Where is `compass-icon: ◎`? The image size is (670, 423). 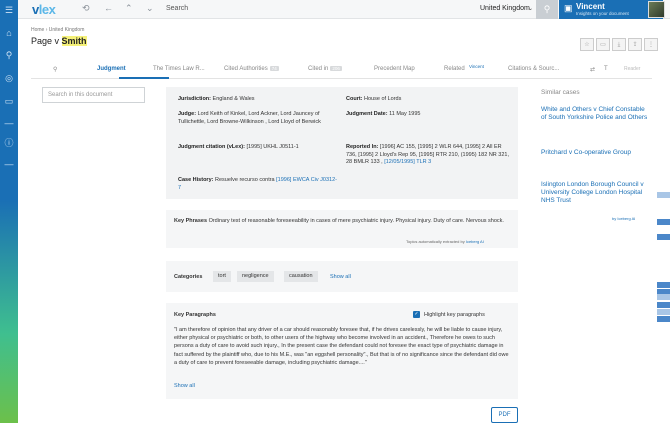 compass-icon: ◎ is located at coordinates (9, 78).